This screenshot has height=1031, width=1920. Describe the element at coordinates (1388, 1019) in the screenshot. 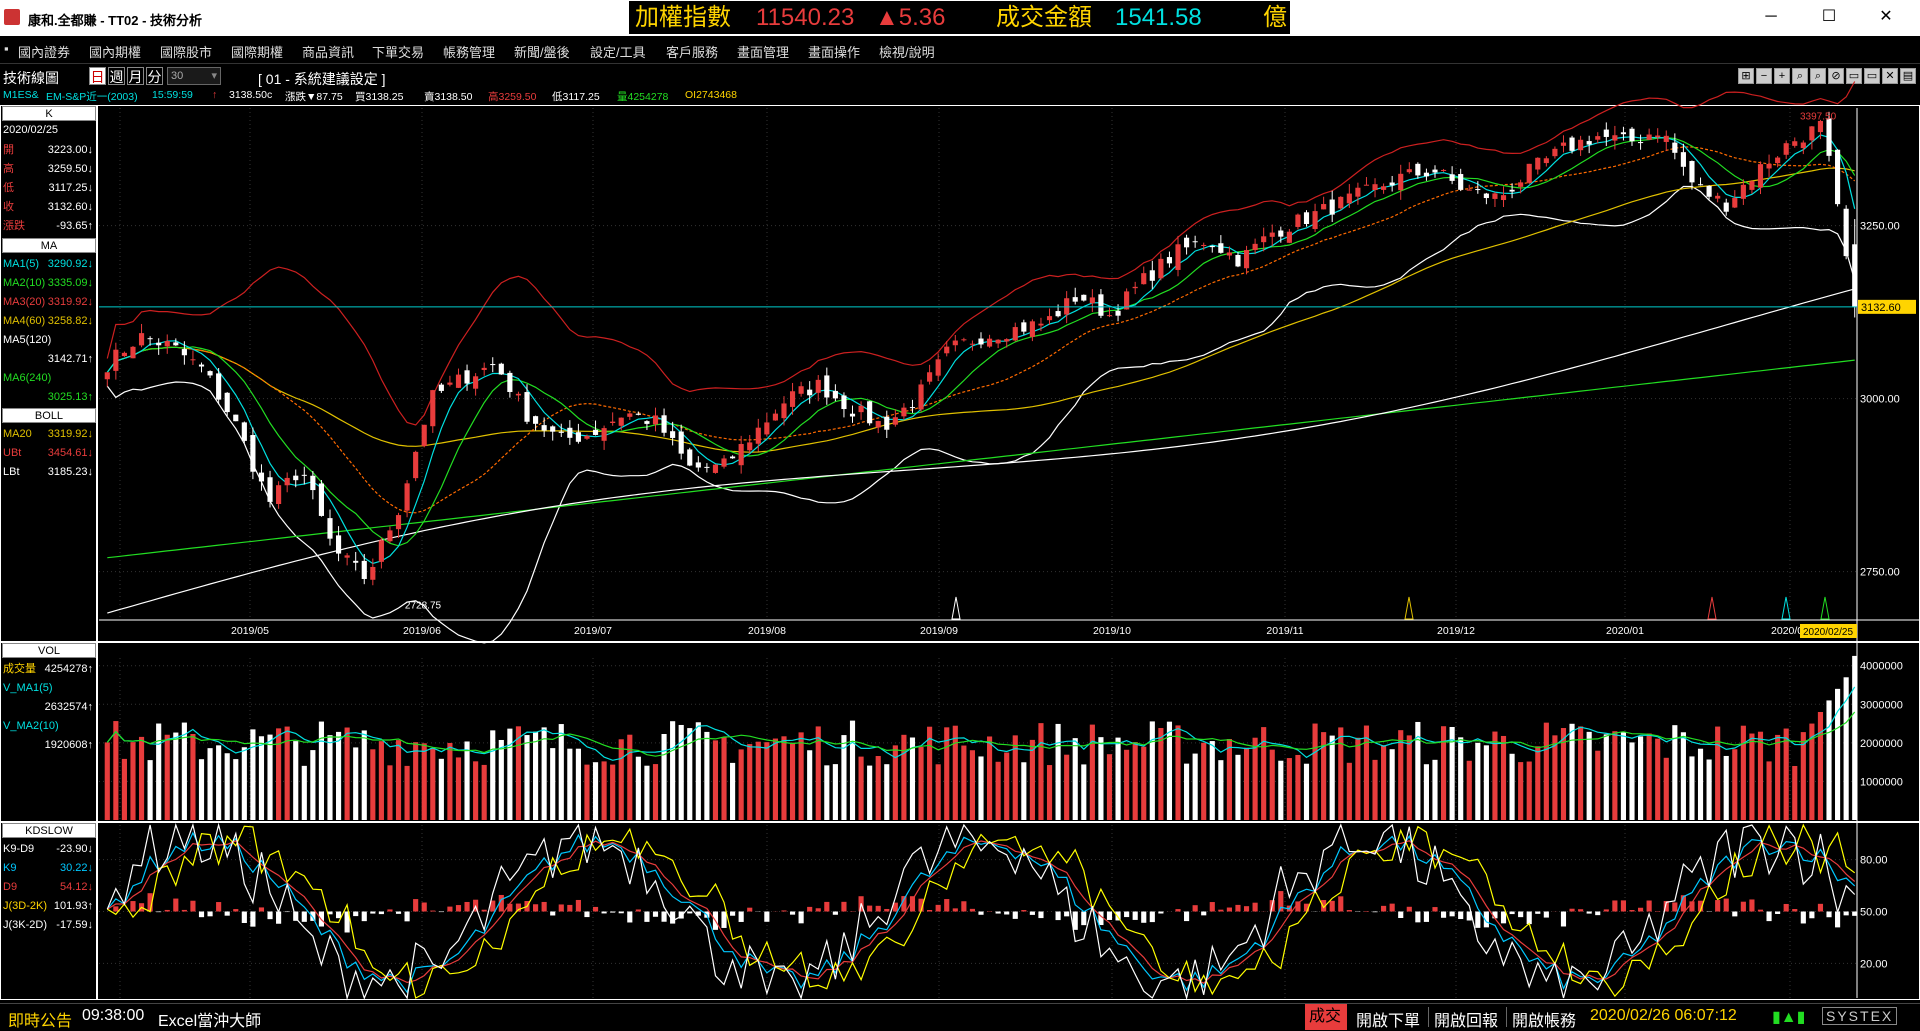

I see `open-order-button: 開啟下單` at that location.